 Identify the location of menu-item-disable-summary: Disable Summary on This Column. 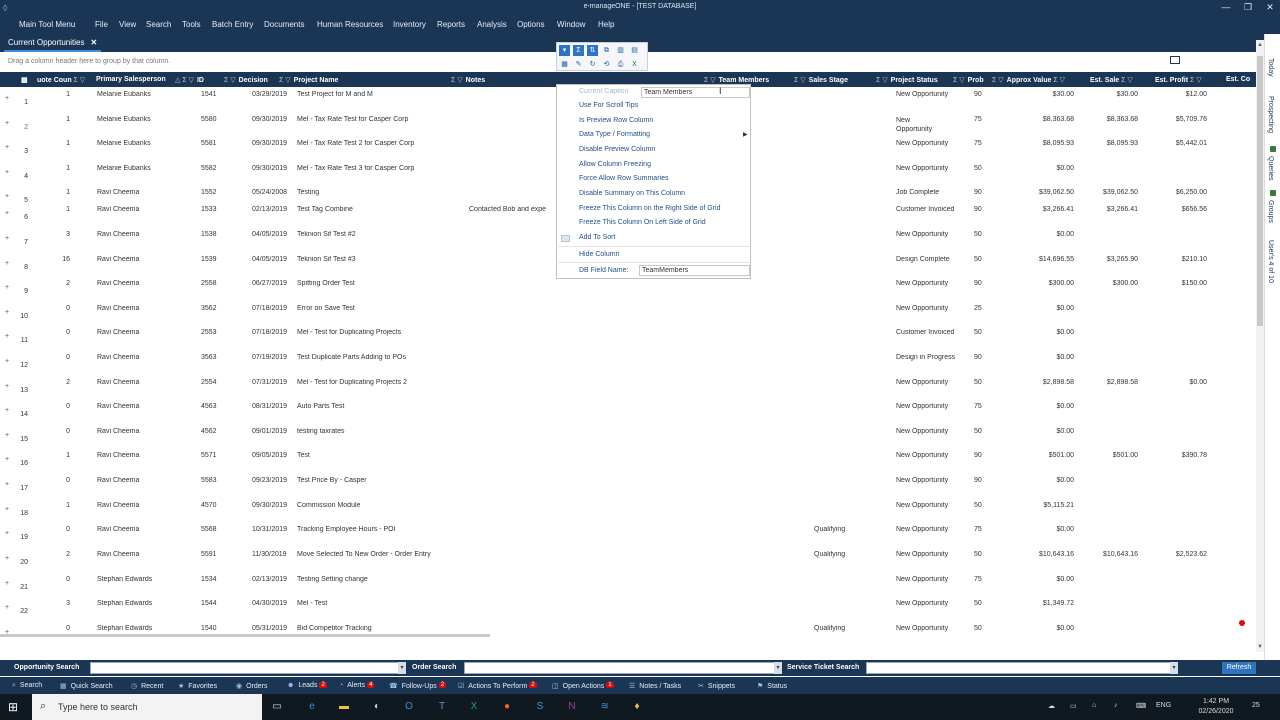
(632, 193).